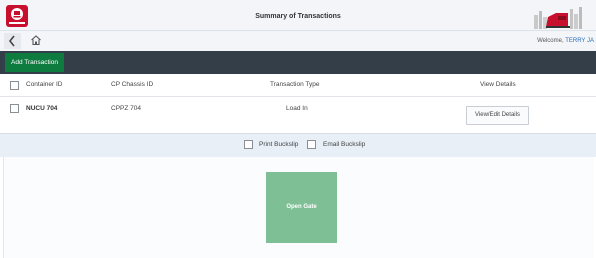  I want to click on chassis-id-cell: CPPZ 704, so click(126, 108).